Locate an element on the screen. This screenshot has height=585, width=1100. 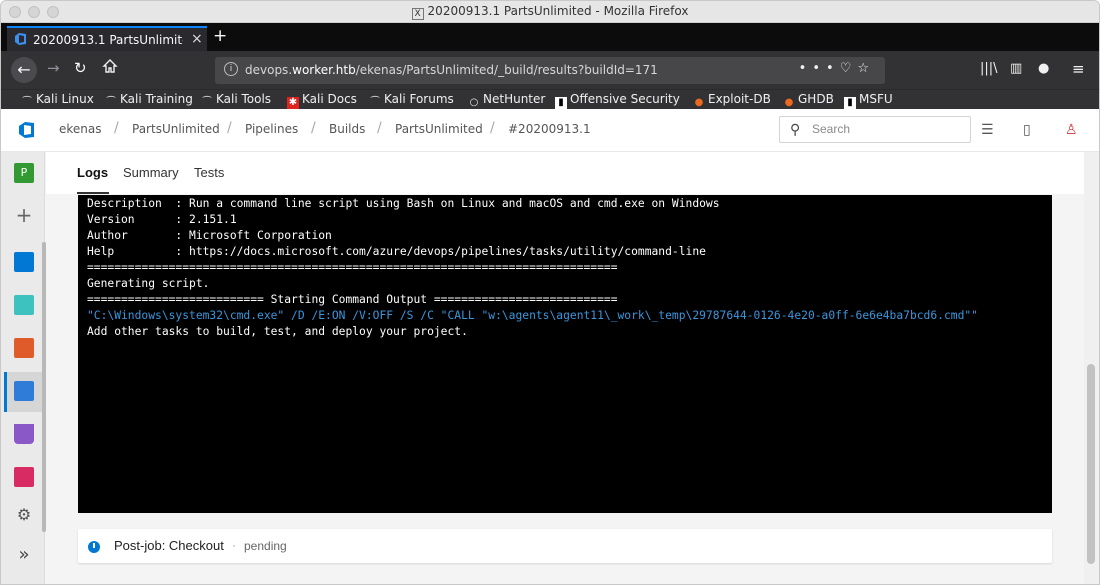
bookmark-star-icon: ☆ is located at coordinates (866, 68).